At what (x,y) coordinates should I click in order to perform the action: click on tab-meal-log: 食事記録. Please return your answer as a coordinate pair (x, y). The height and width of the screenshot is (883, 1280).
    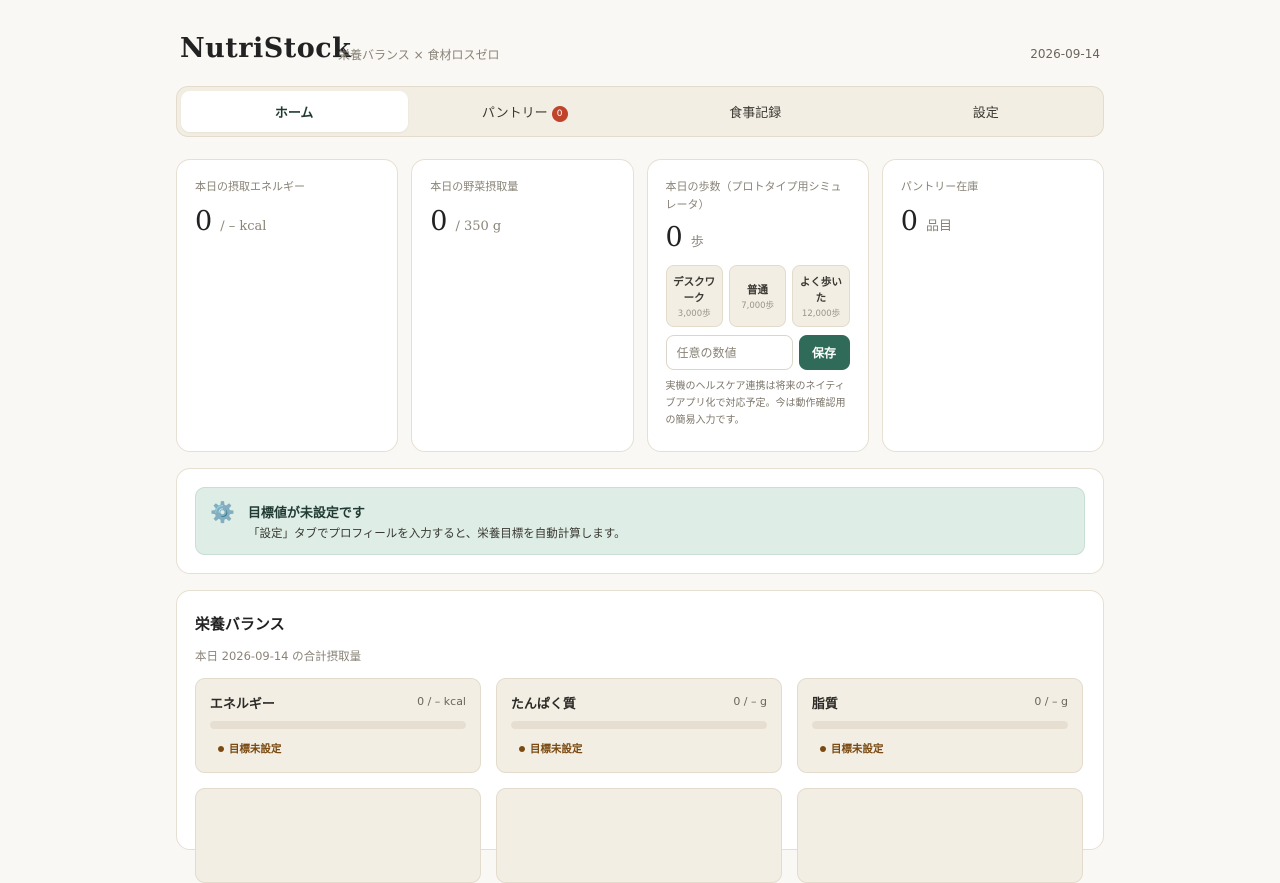
    Looking at the image, I should click on (755, 111).